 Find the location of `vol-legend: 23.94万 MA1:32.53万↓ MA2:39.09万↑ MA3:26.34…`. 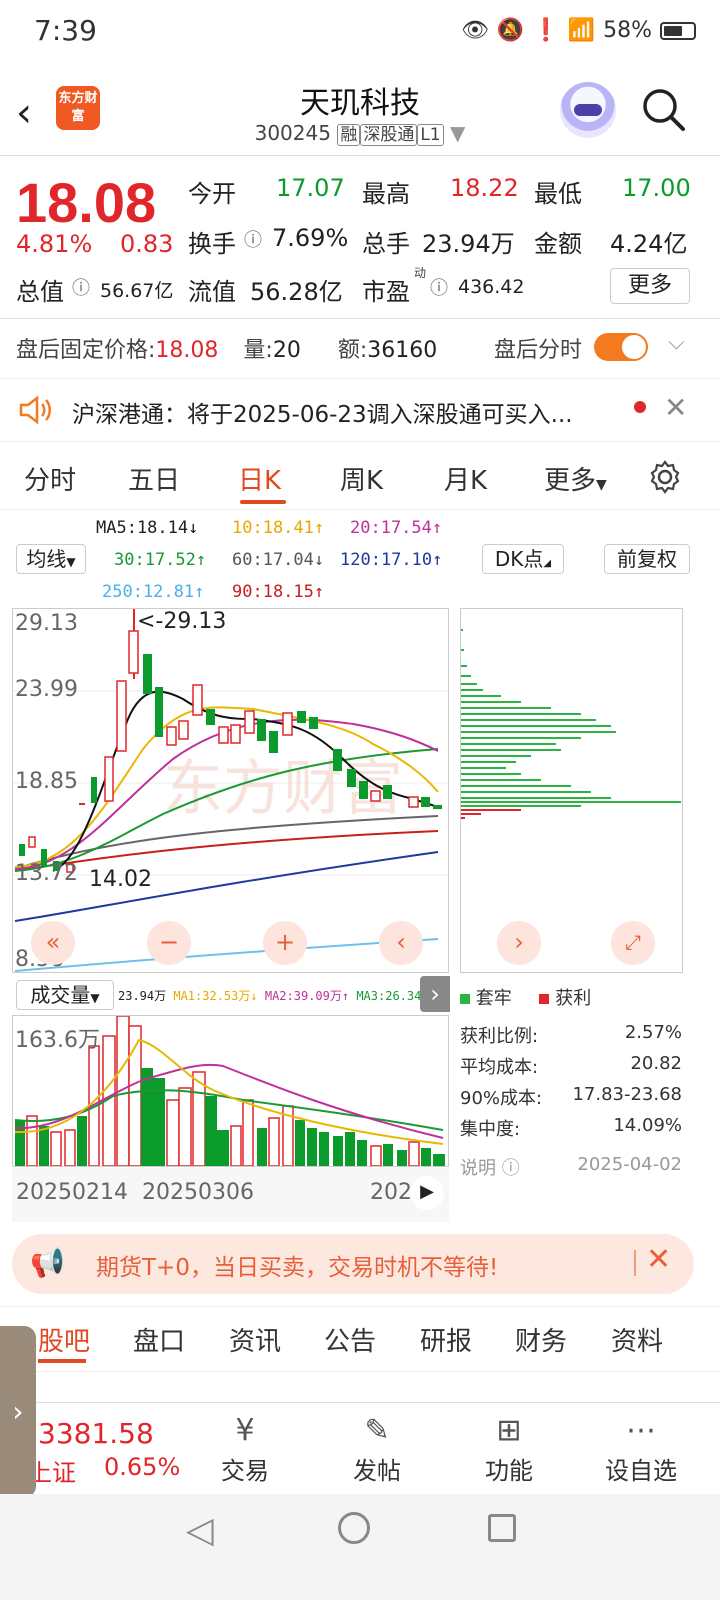

vol-legend: 23.94万 MA1:32.53万↓ MA2:39.09万↑ MA3:26.34… is located at coordinates (279, 995).